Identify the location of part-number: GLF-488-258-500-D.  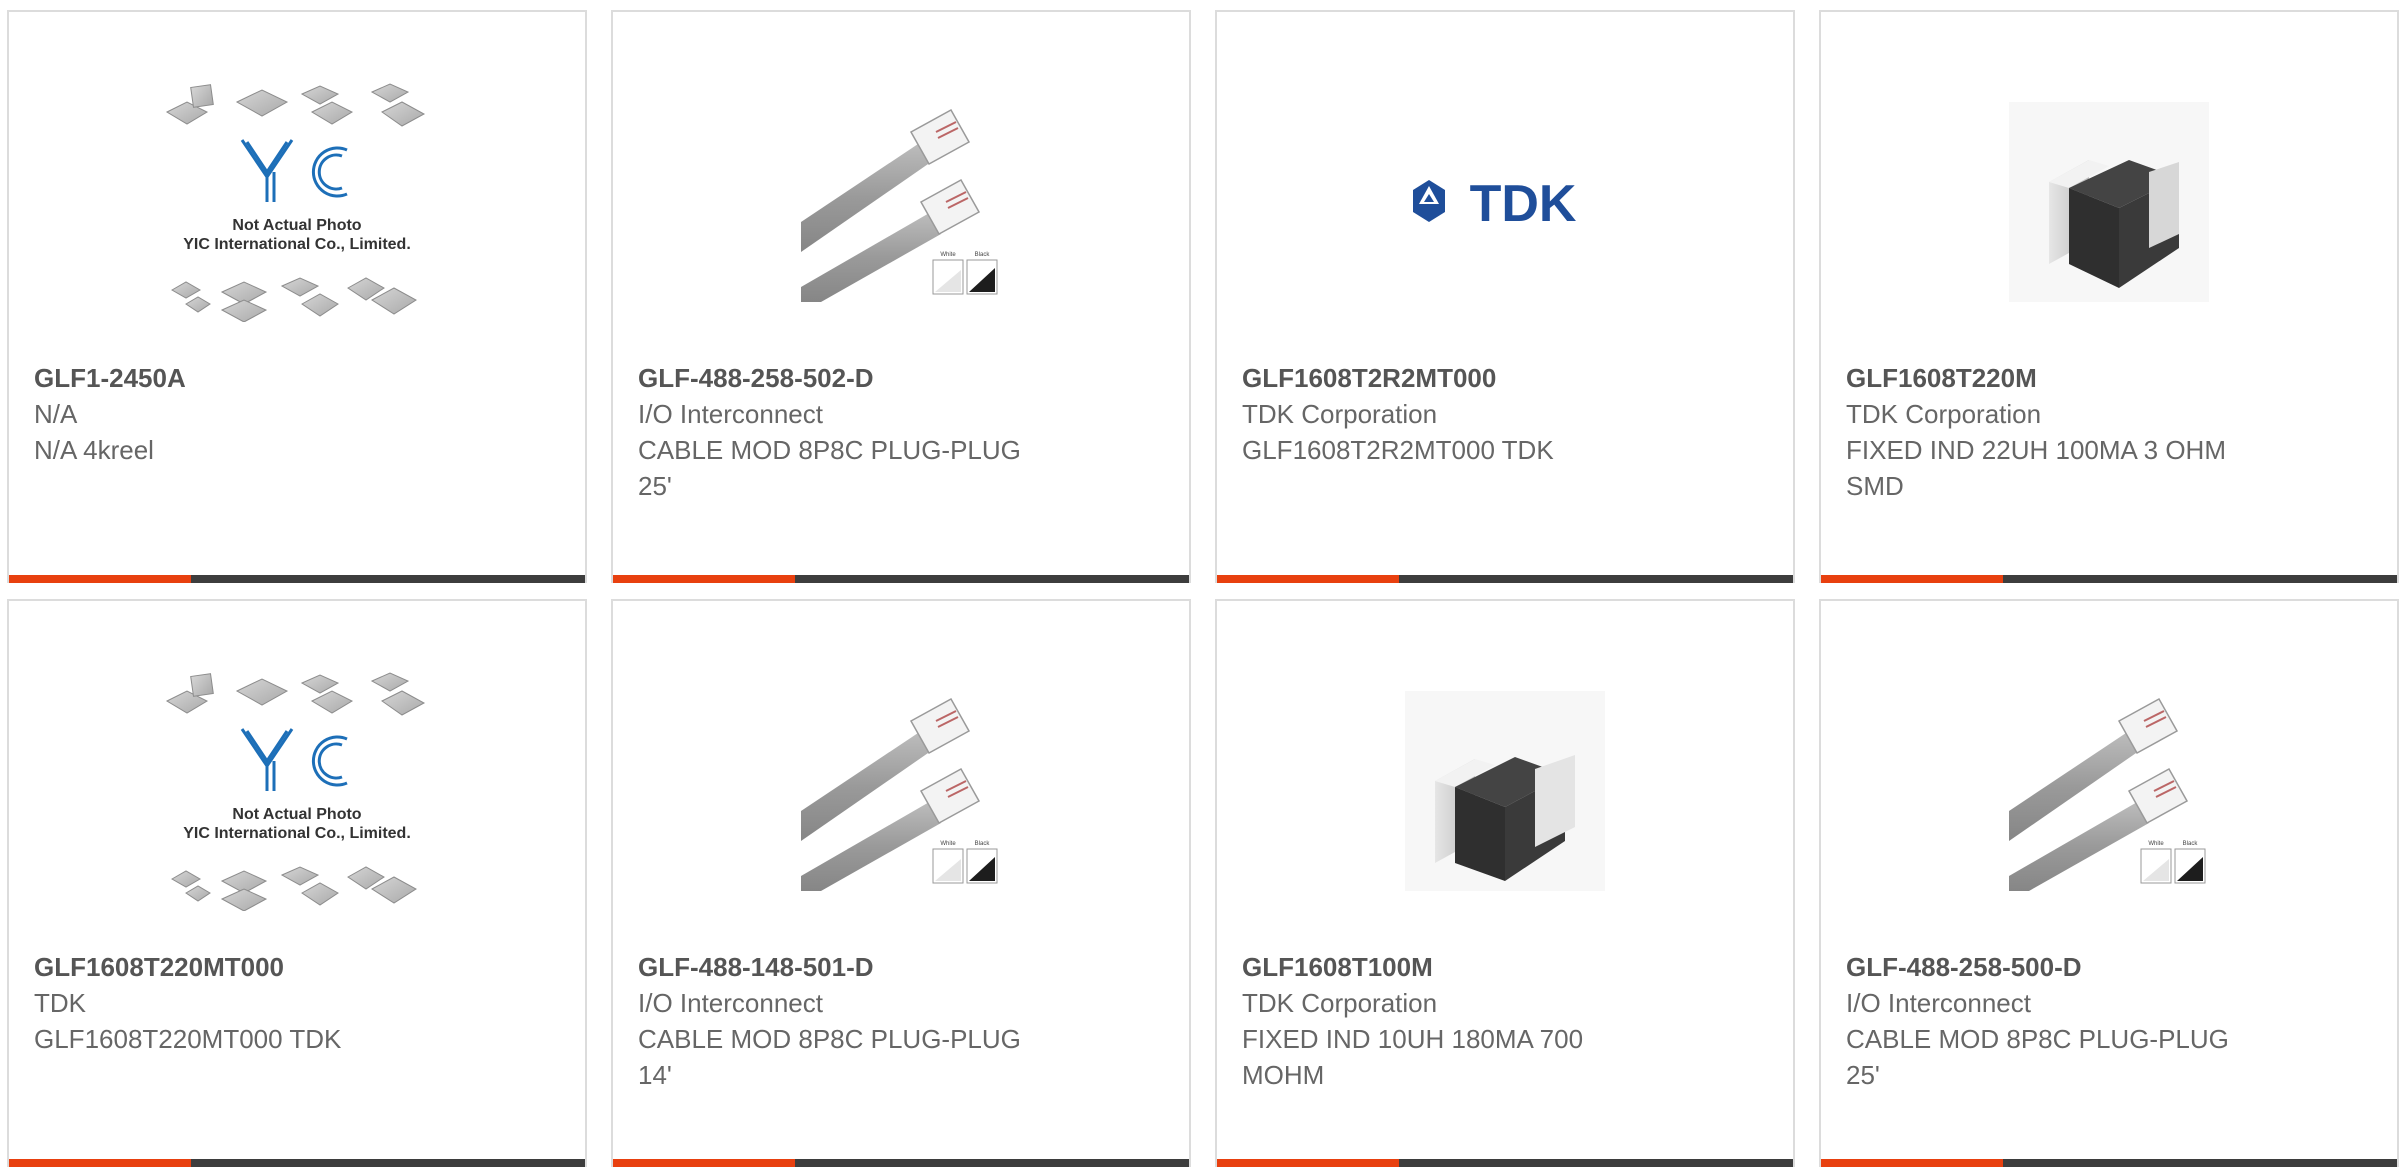
(2111, 967).